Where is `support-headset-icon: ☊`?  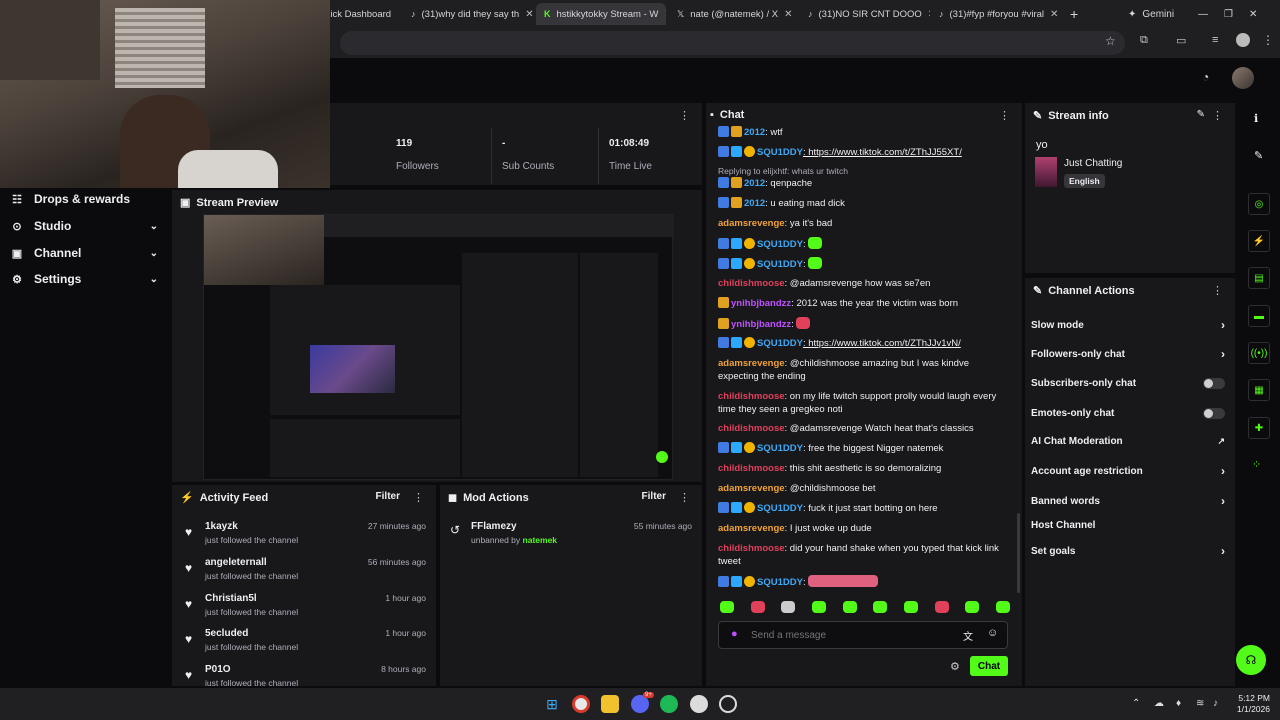
support-headset-icon: ☊ is located at coordinates (1251, 660).